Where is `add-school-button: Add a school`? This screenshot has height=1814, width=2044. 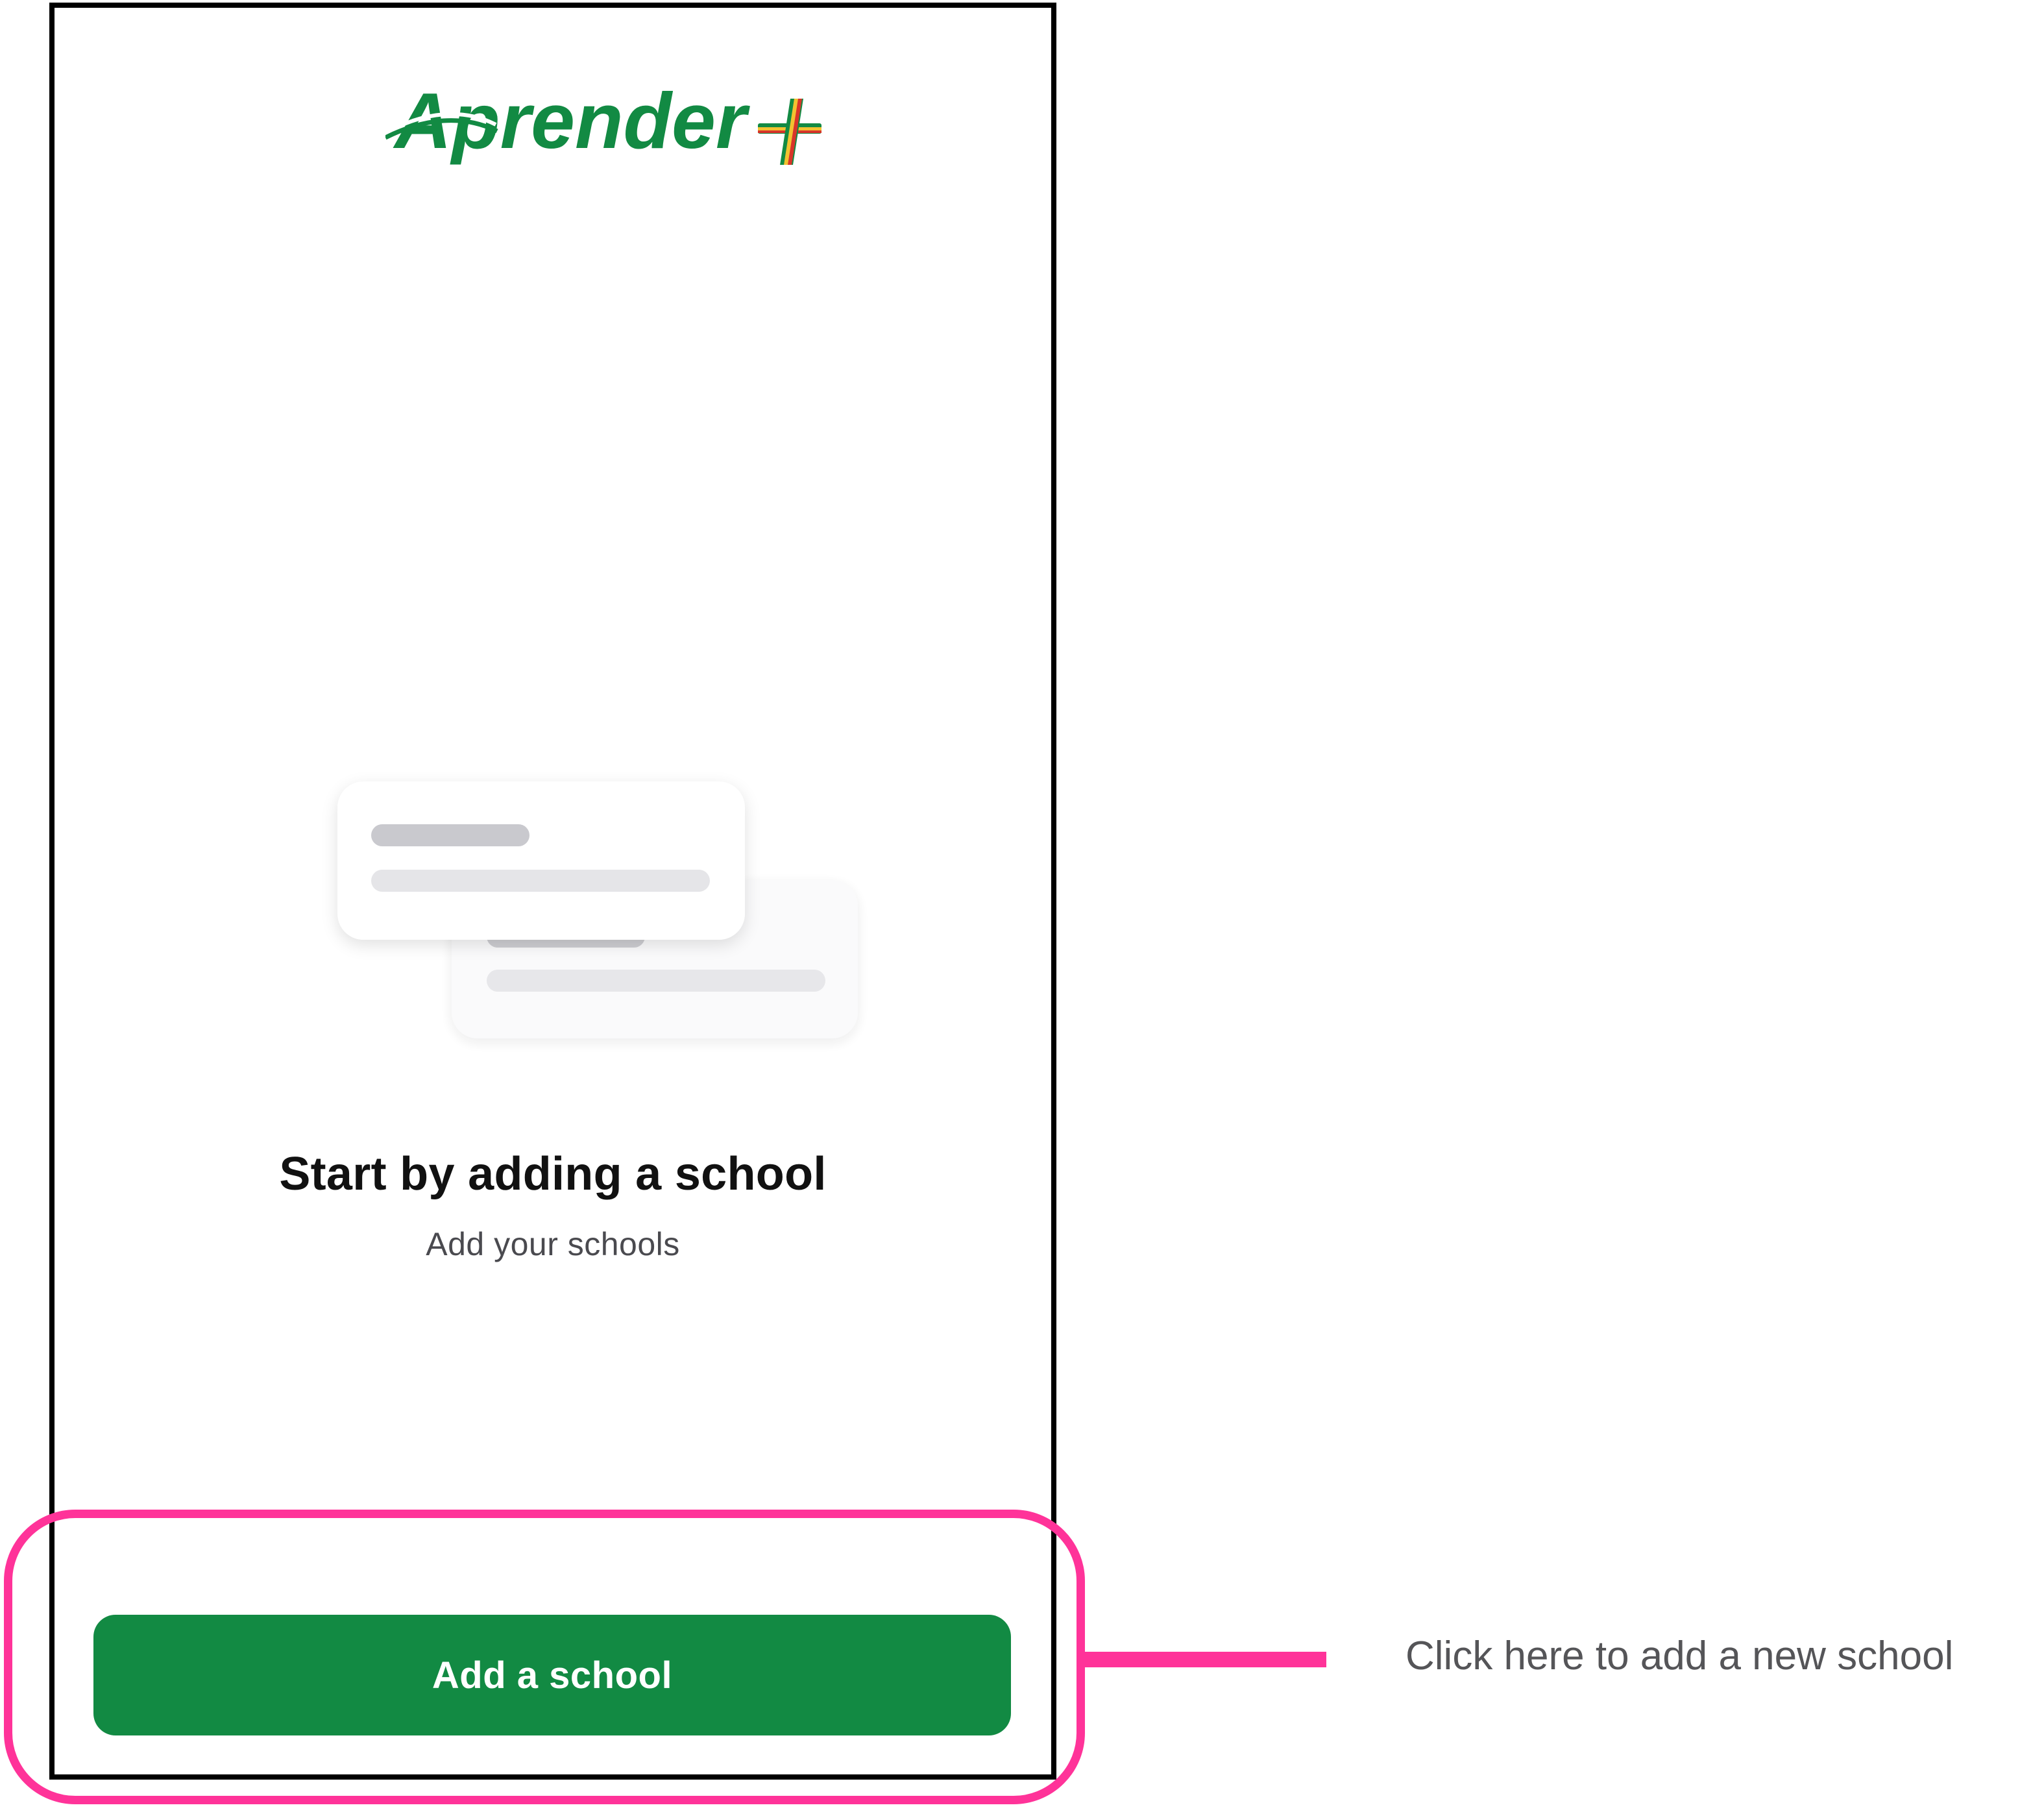 add-school-button: Add a school is located at coordinates (552, 1675).